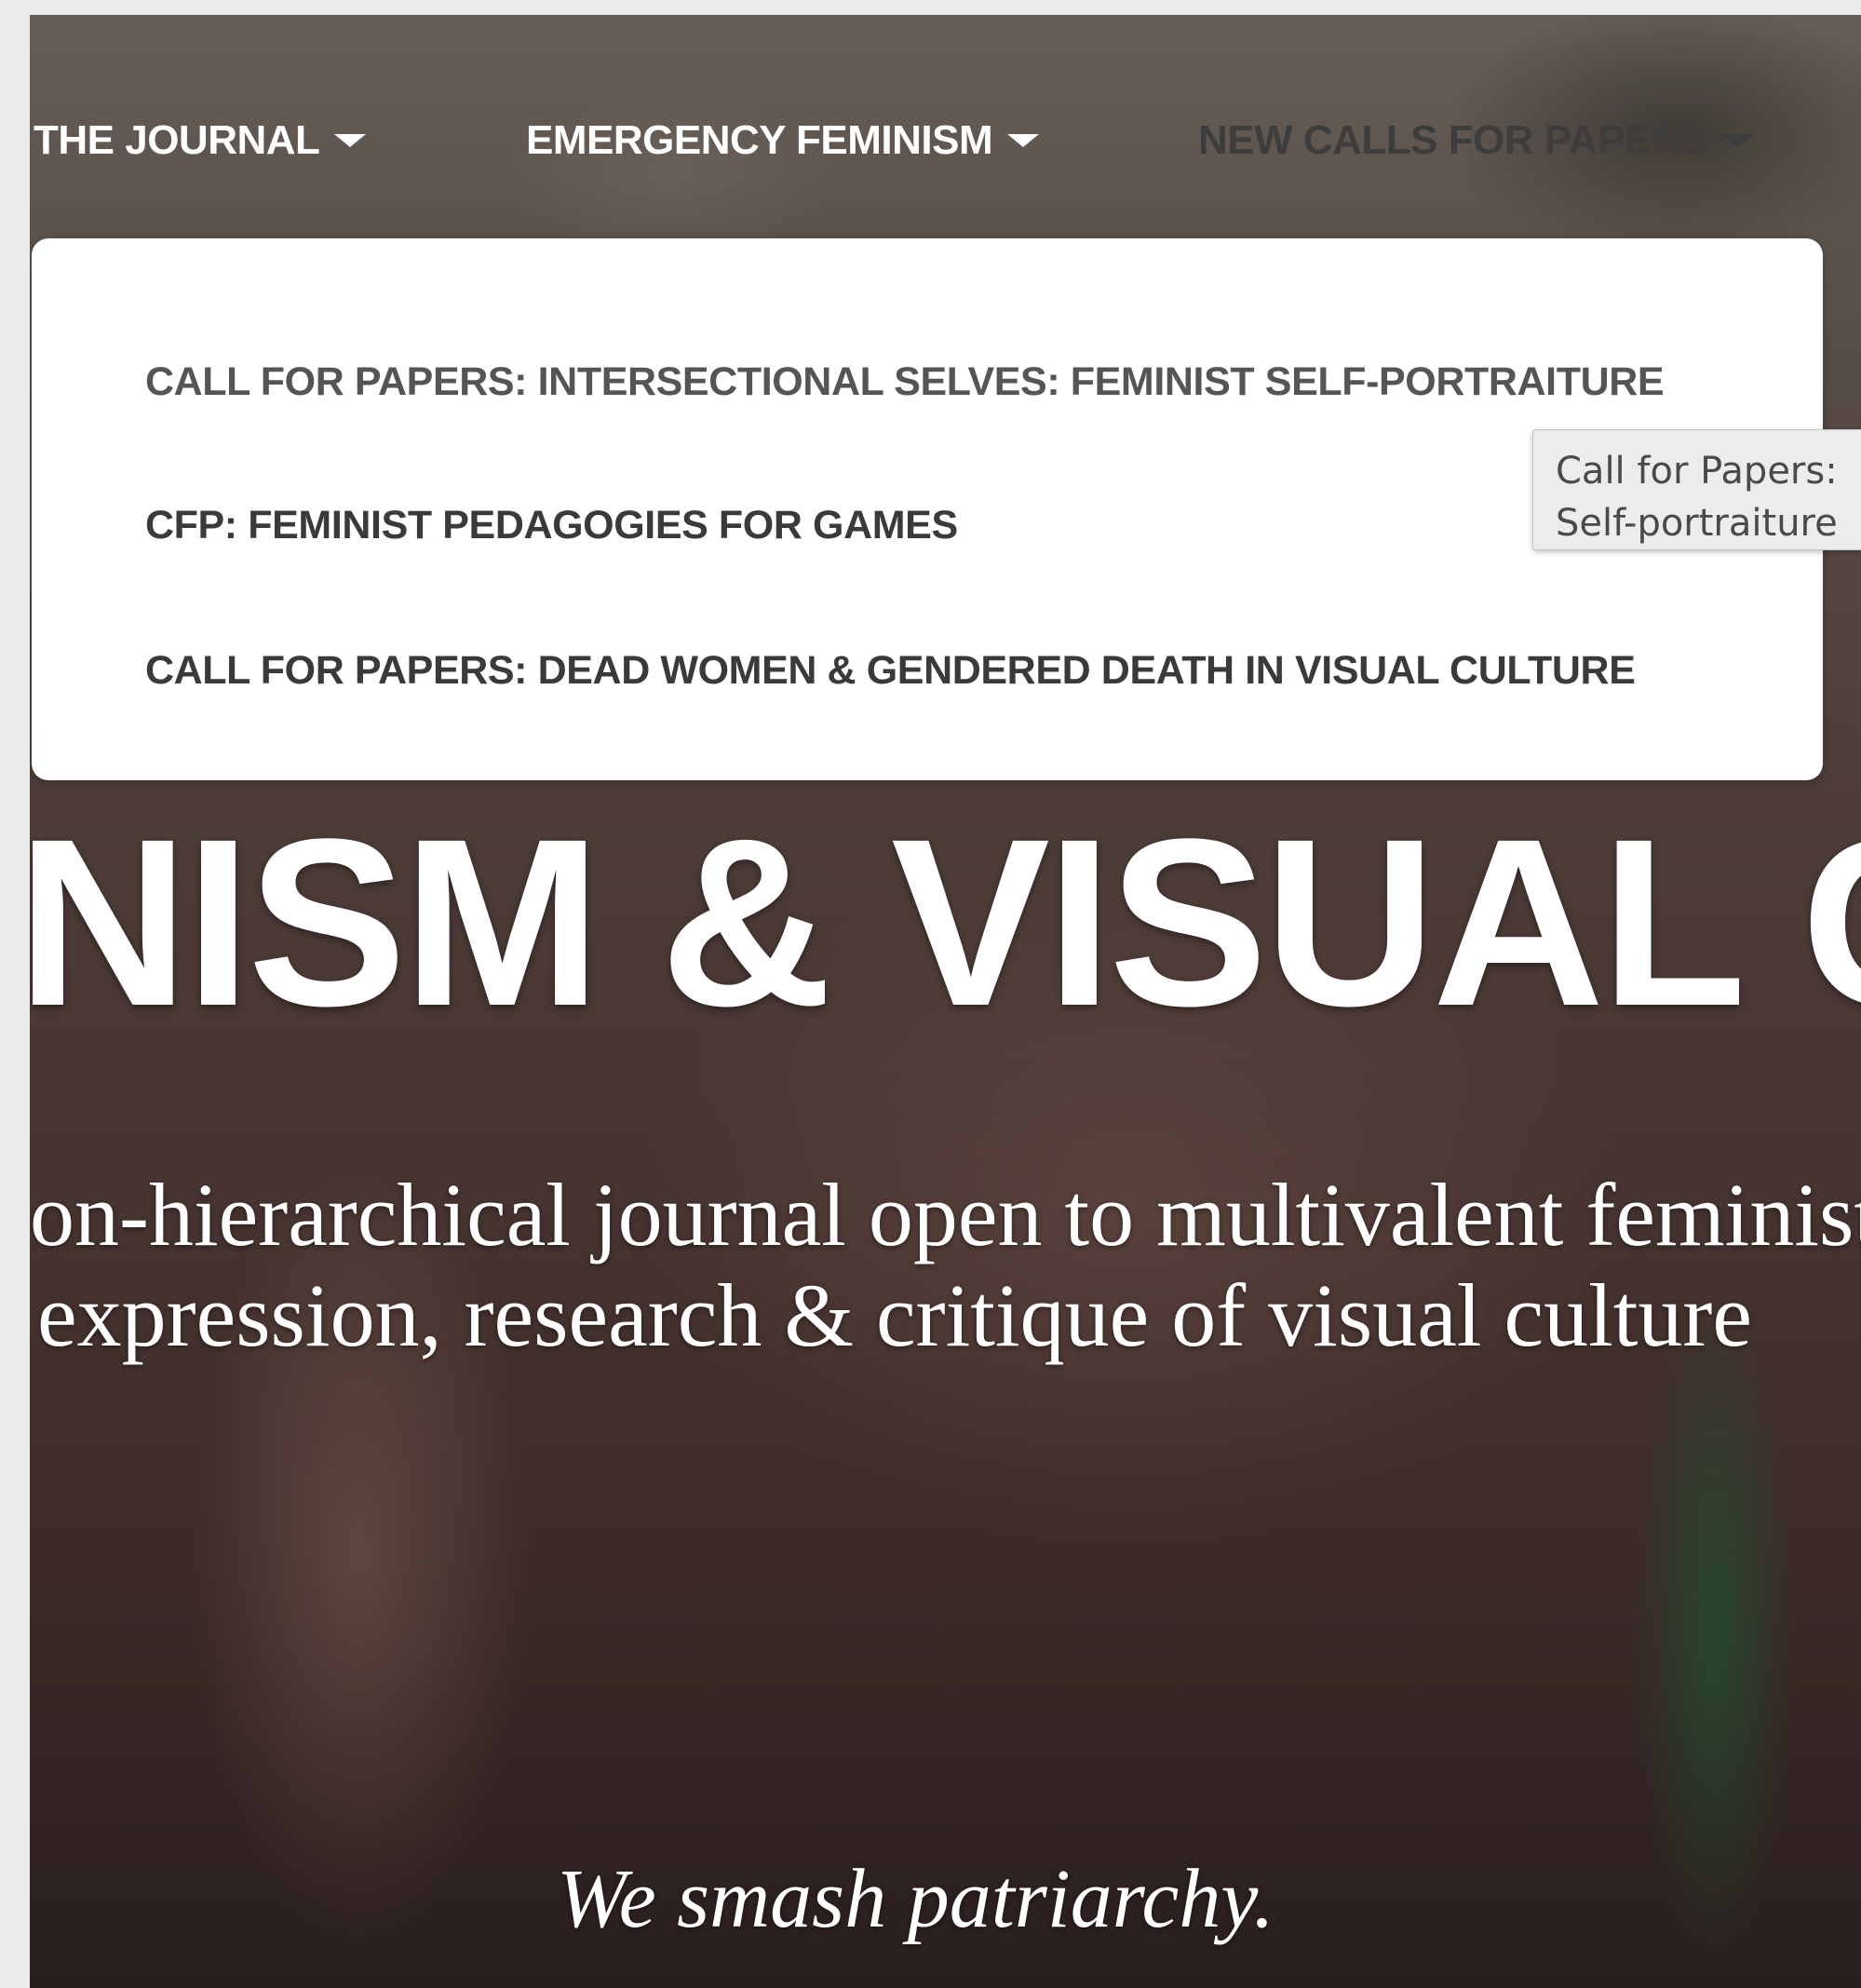 The image size is (1861, 1988). Describe the element at coordinates (1697, 523) in the screenshot. I see `tooltip-line-2: Self-portraiture` at that location.